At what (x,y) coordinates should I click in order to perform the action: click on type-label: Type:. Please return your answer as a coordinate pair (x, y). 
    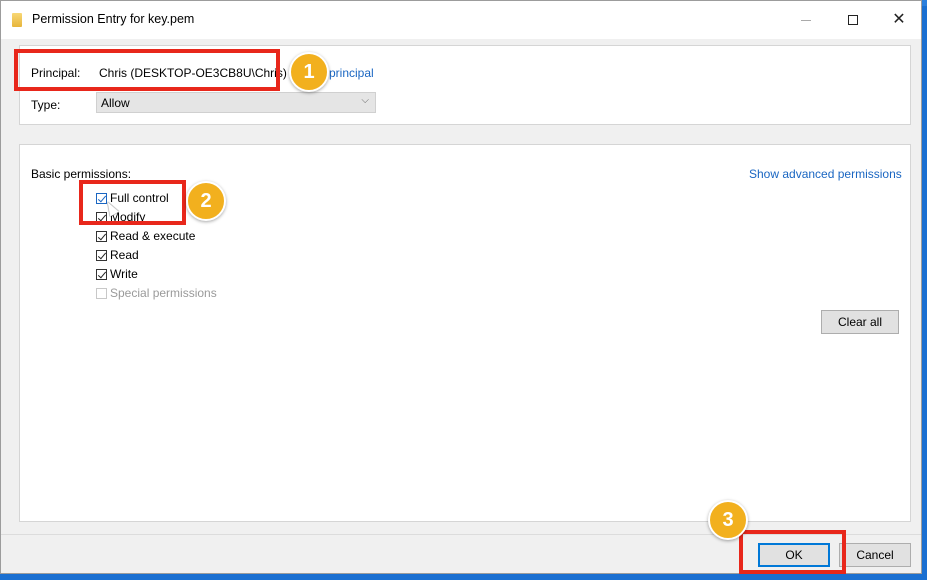
    Looking at the image, I should click on (46, 105).